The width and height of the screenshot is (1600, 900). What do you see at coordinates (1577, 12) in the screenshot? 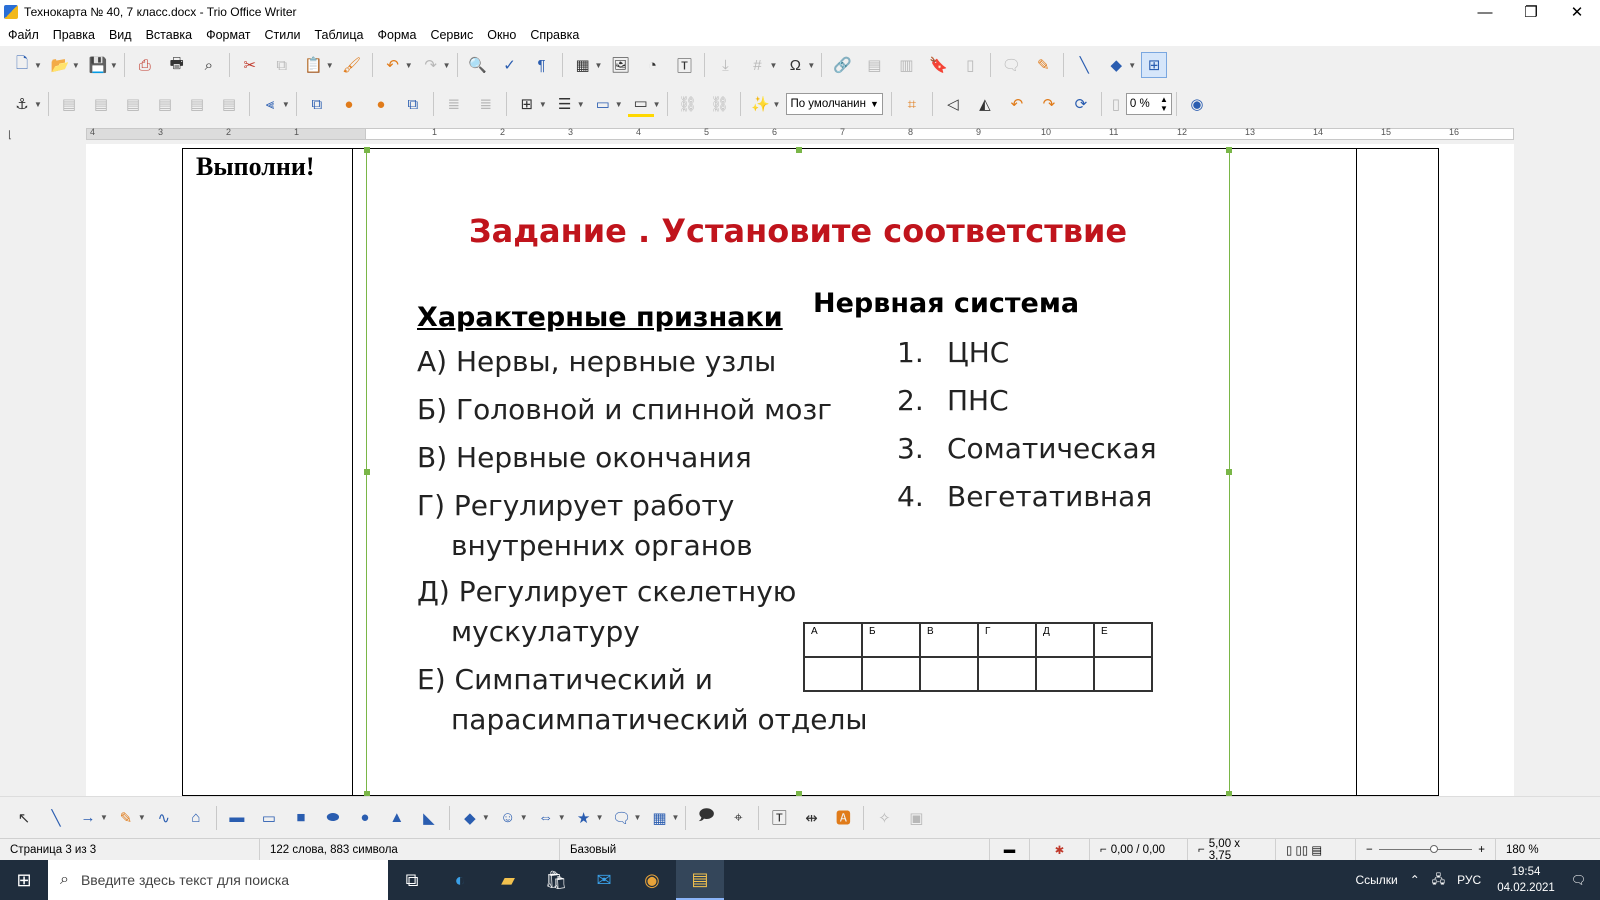
I see `close-button: ✕` at bounding box center [1577, 12].